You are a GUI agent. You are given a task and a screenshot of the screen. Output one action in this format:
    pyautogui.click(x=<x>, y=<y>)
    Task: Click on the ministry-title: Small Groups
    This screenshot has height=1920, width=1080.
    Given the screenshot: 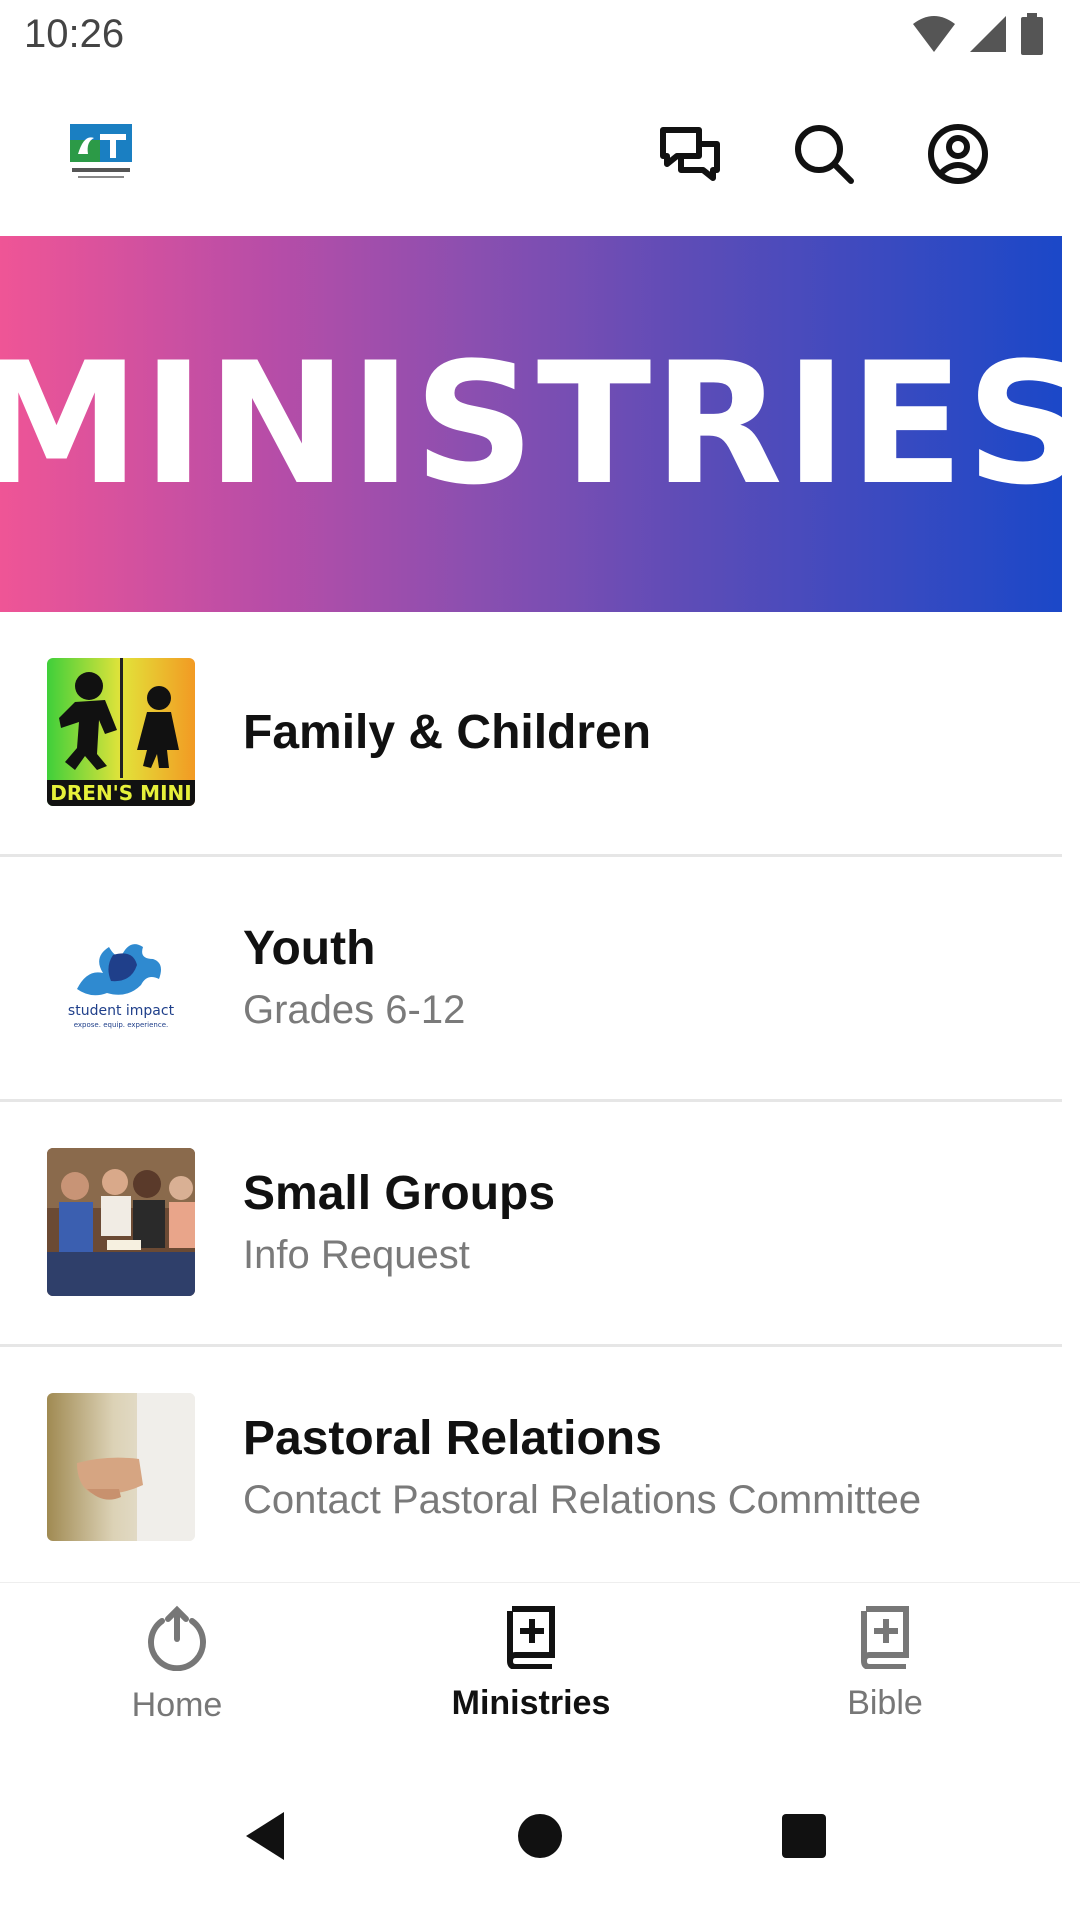 What is the action you would take?
    pyautogui.click(x=399, y=1194)
    